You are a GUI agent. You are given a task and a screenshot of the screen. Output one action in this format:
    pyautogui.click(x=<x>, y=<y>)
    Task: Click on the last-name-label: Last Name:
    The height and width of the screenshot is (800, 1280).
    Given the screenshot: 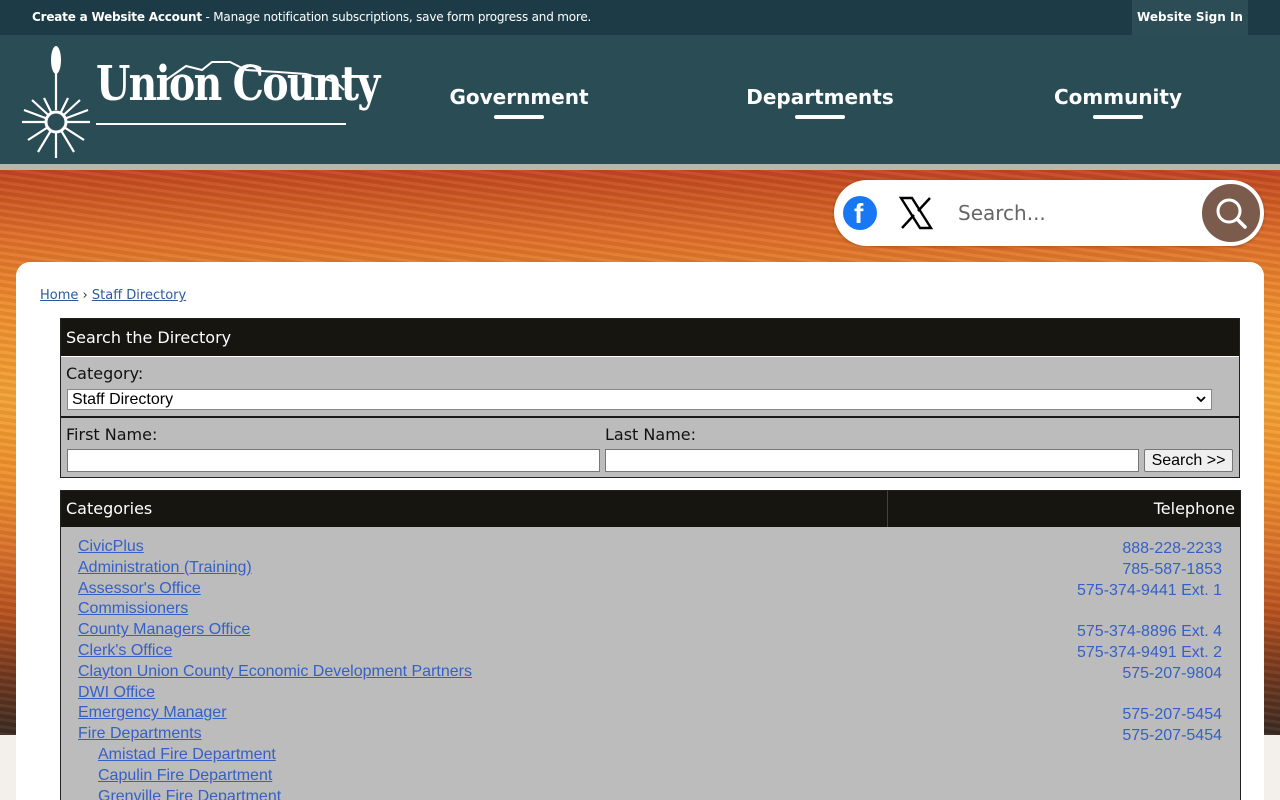 What is the action you would take?
    pyautogui.click(x=651, y=434)
    